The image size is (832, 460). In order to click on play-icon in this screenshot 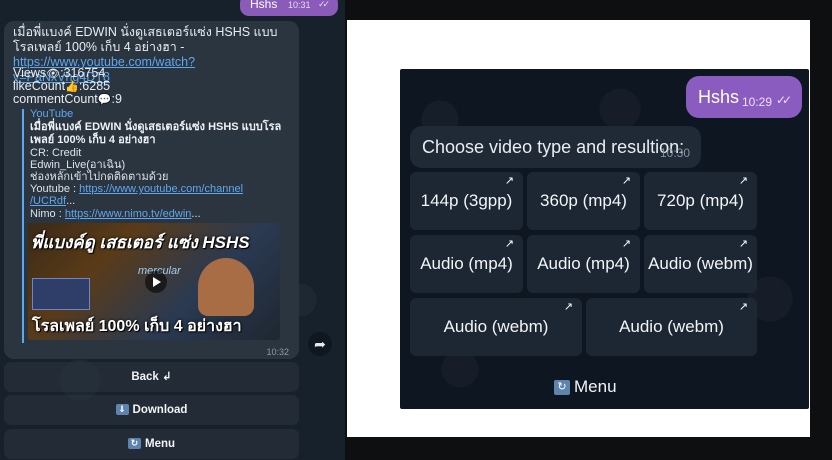, I will do `click(156, 282)`.